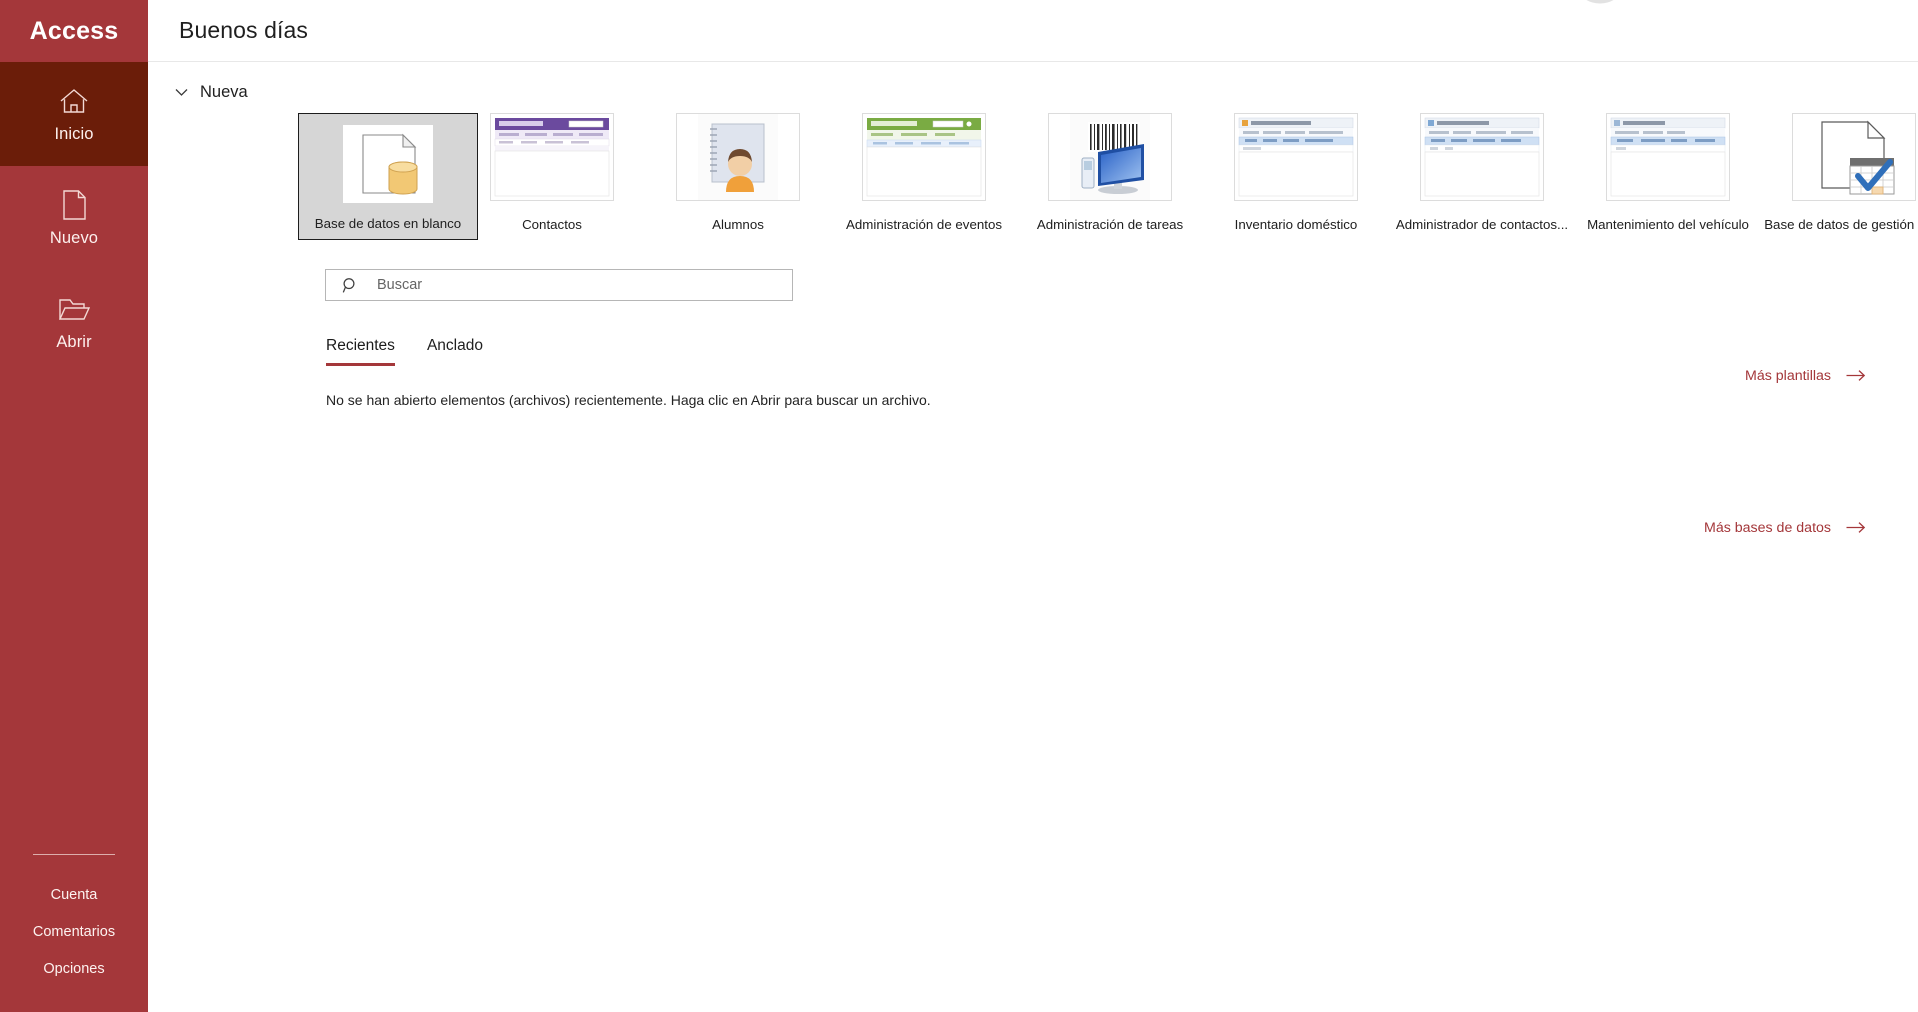  I want to click on page-header: Buenos días, so click(1033, 31).